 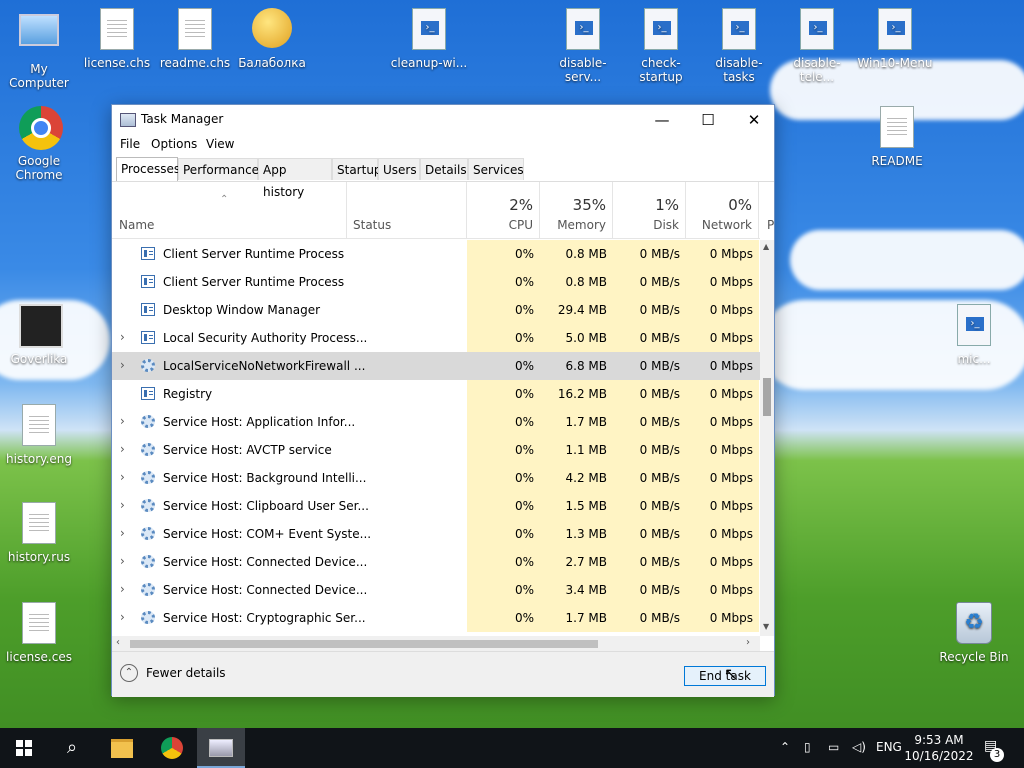 I want to click on tab-users: Users, so click(x=399, y=169).